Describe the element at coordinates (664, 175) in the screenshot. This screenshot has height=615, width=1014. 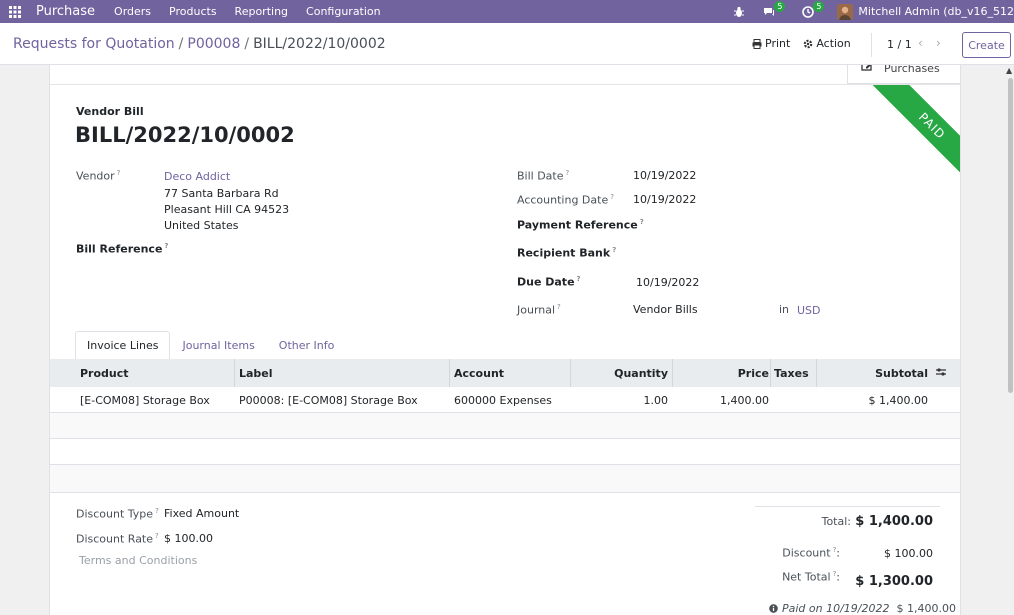
I see `bill-date-value: 10/19/2022` at that location.